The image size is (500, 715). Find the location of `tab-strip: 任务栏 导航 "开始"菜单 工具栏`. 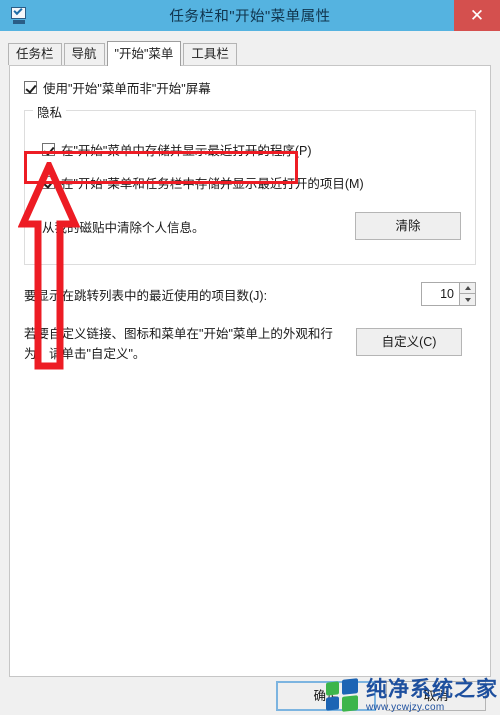

tab-strip: 任务栏 导航 "开始"菜单 工具栏 is located at coordinates (250, 48).